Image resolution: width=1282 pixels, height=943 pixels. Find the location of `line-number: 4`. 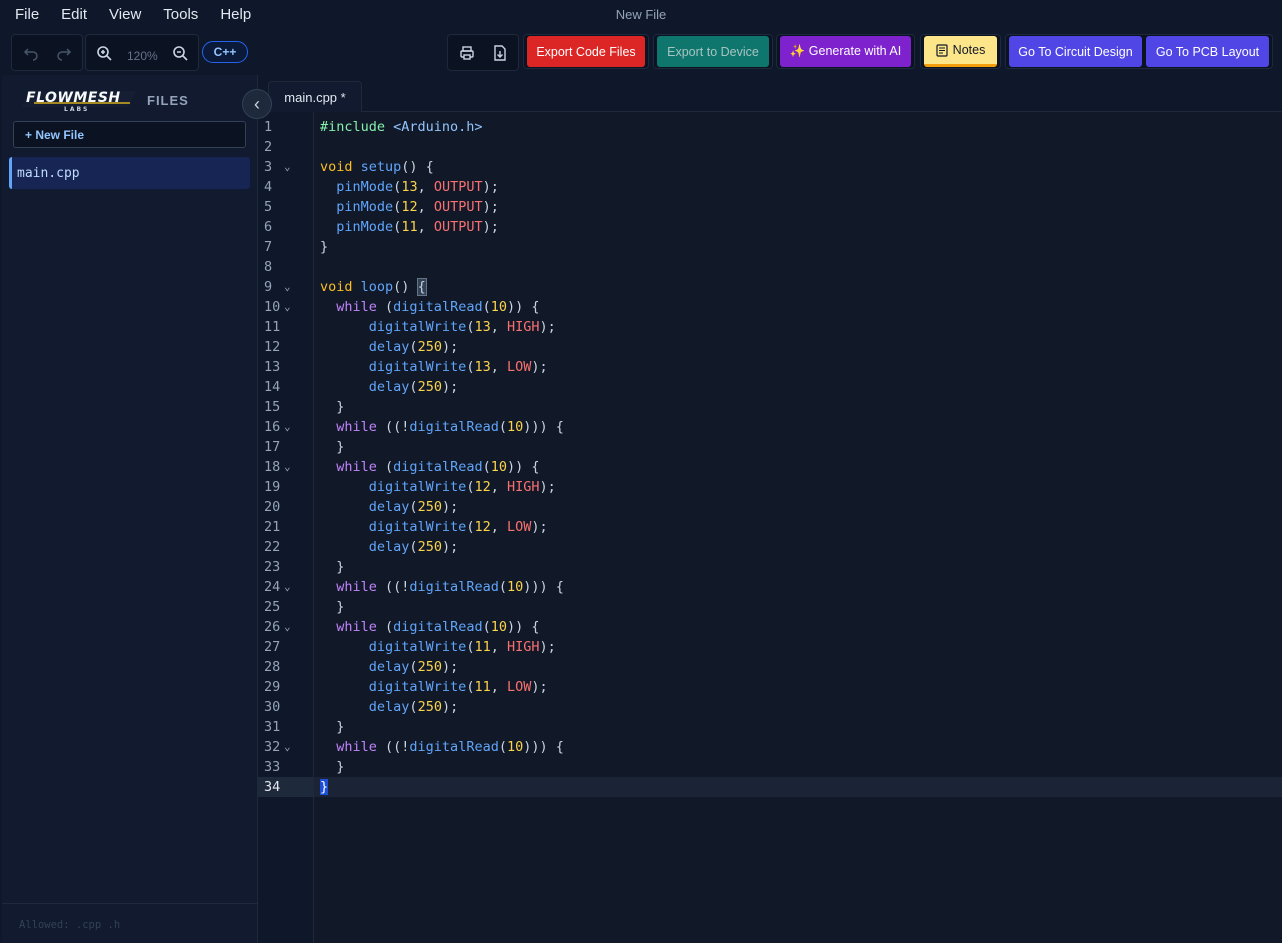

line-number: 4 is located at coordinates (268, 187).